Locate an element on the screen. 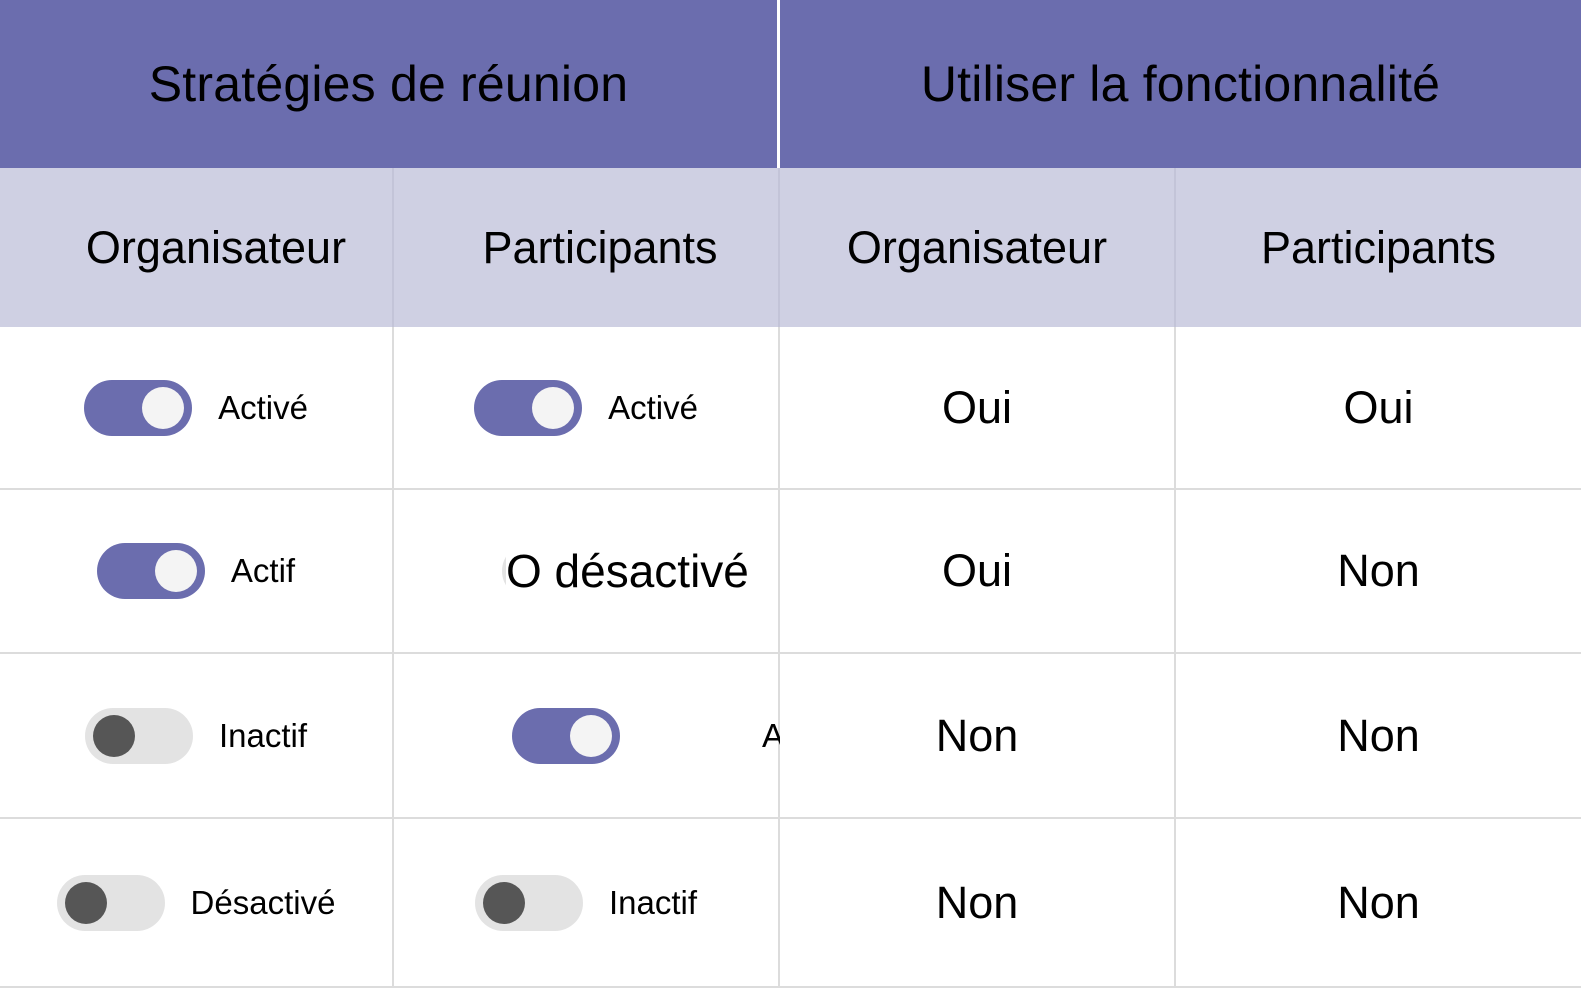 Image resolution: width=1581 pixels, height=988 pixels. table-row: O désactivé is located at coordinates (587, 572).